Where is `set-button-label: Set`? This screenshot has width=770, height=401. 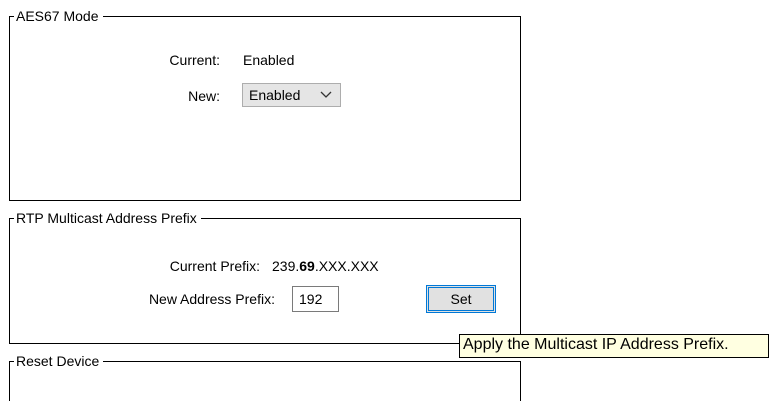 set-button-label: Set is located at coordinates (461, 299).